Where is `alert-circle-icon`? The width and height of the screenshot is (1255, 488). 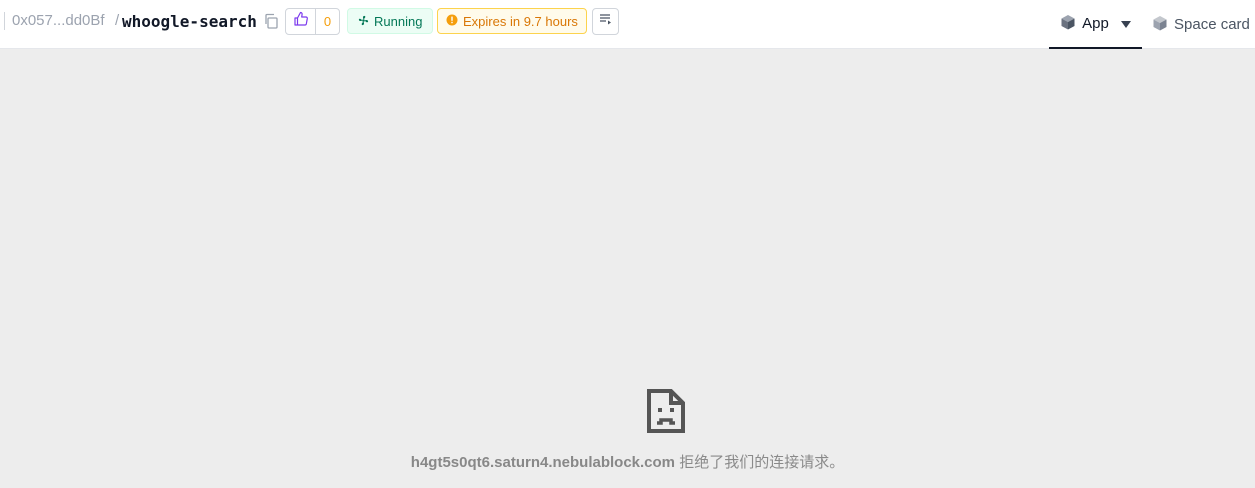
alert-circle-icon is located at coordinates (452, 21).